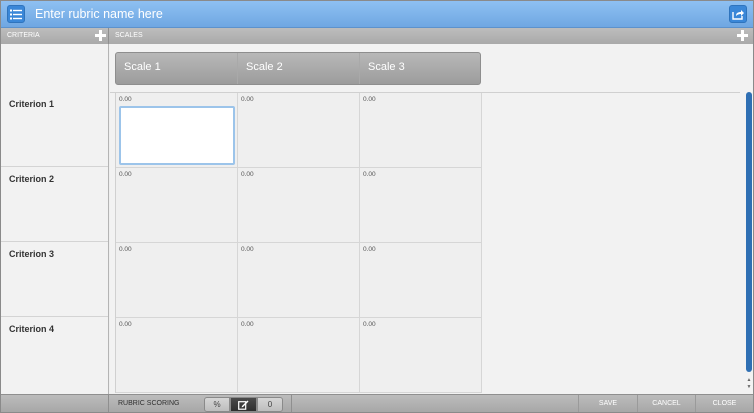 The height and width of the screenshot is (413, 754). I want to click on scoring-custom-button, so click(243, 404).